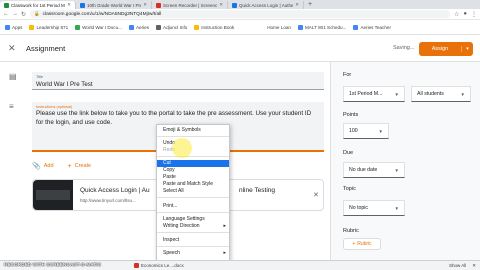  I want to click on document-icon, so click(136, 265).